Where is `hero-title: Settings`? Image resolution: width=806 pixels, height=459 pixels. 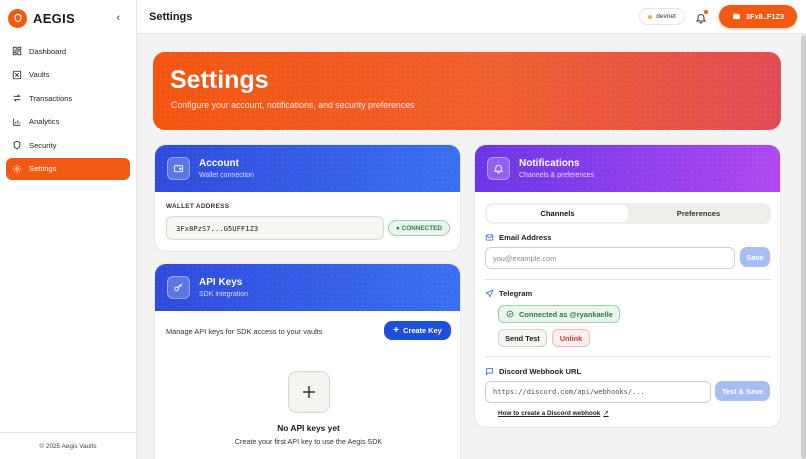
hero-title: Settings is located at coordinates (219, 80).